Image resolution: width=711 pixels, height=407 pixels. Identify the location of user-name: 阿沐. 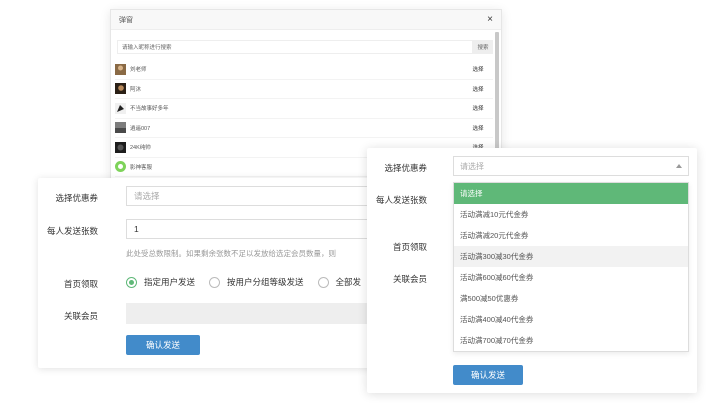
(136, 89).